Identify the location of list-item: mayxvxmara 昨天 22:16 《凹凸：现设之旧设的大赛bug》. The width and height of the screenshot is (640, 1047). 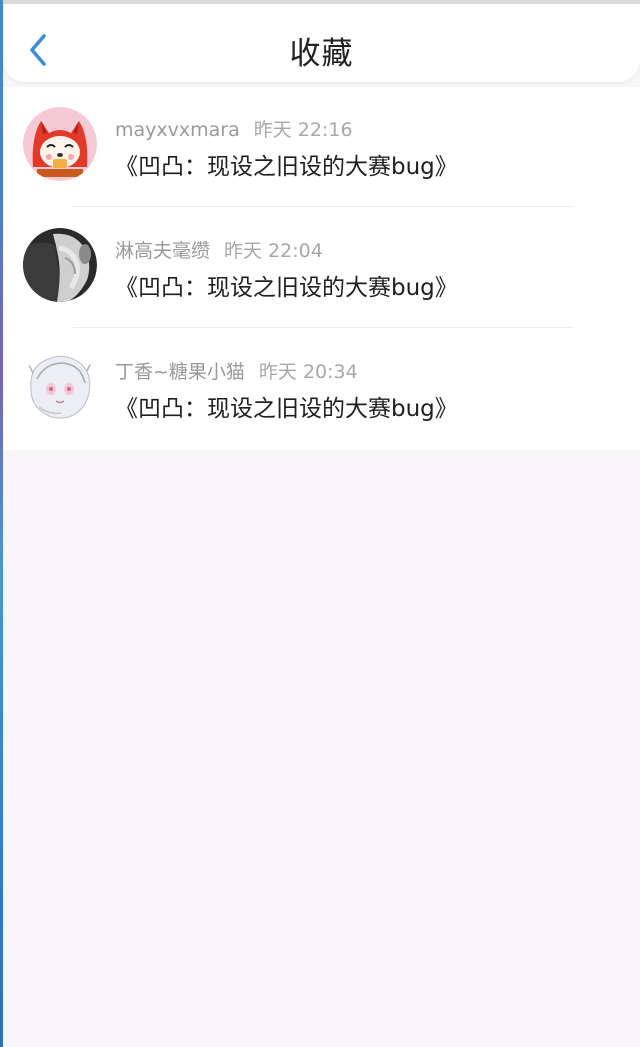
(321, 147).